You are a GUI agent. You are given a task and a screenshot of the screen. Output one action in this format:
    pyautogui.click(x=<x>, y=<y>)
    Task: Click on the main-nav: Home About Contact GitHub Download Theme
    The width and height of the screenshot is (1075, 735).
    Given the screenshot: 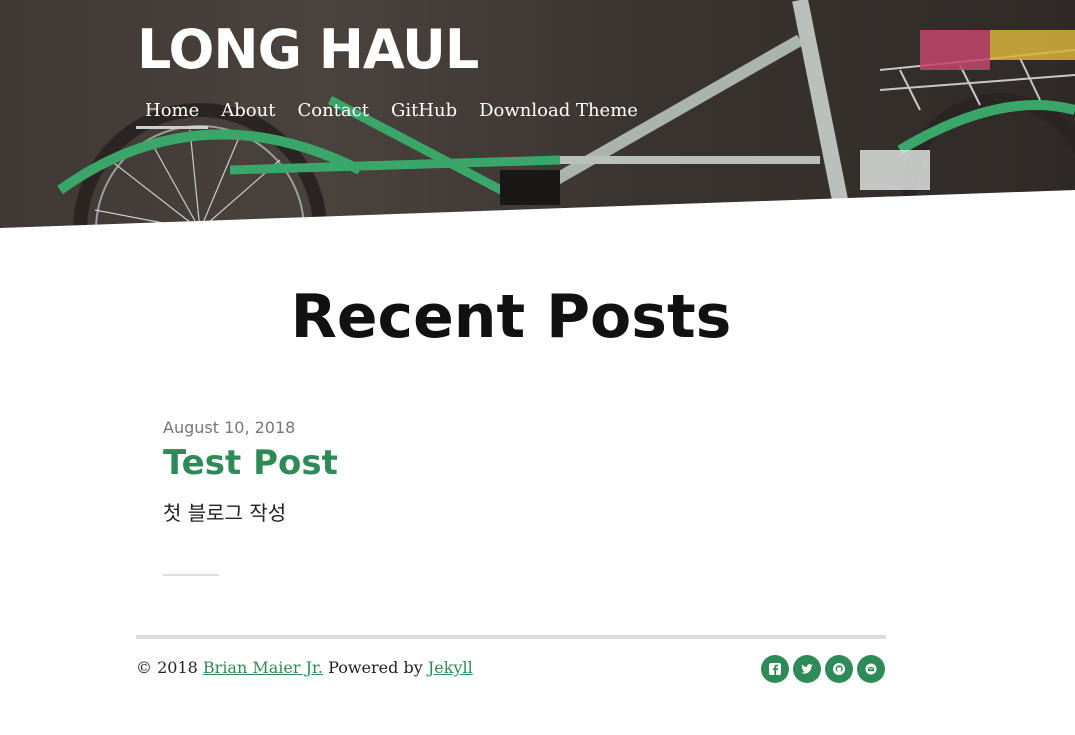 What is the action you would take?
    pyautogui.click(x=393, y=112)
    